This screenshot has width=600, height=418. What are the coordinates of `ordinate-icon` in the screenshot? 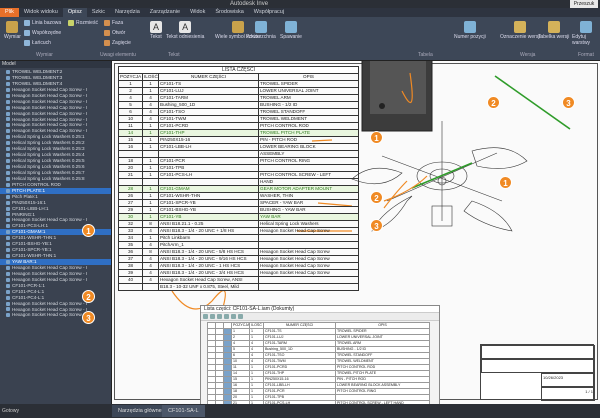 It's located at (27, 33).